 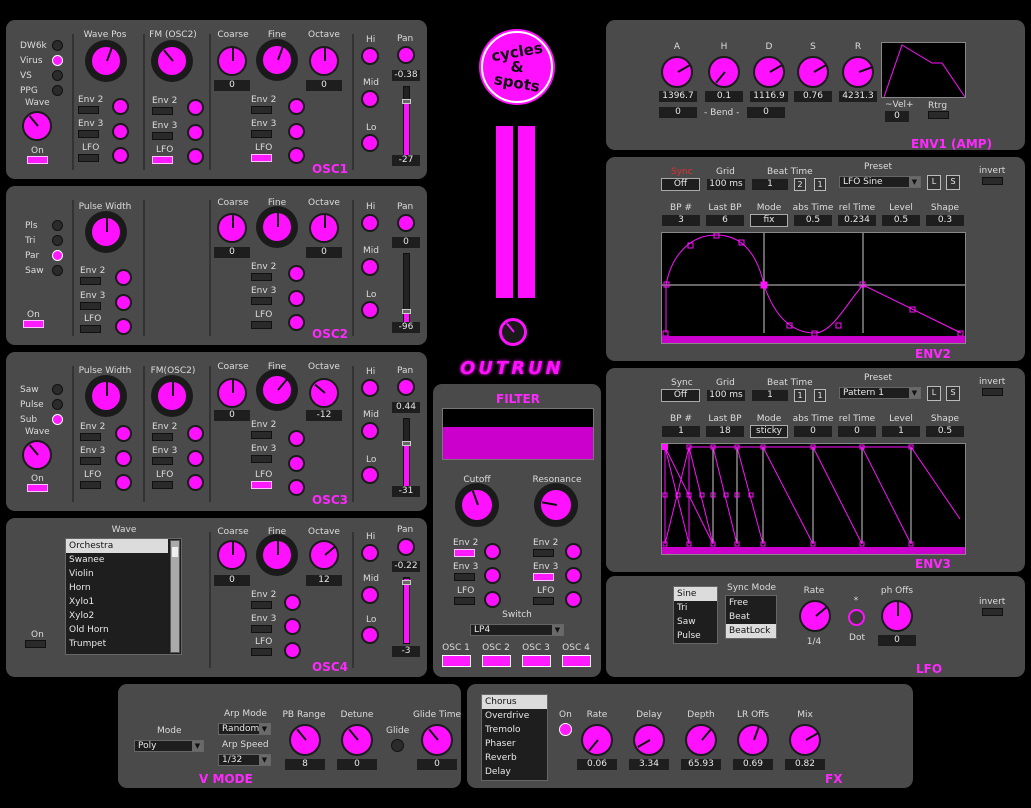 I want to click on env3-beattime-value: 1, so click(x=770, y=395).